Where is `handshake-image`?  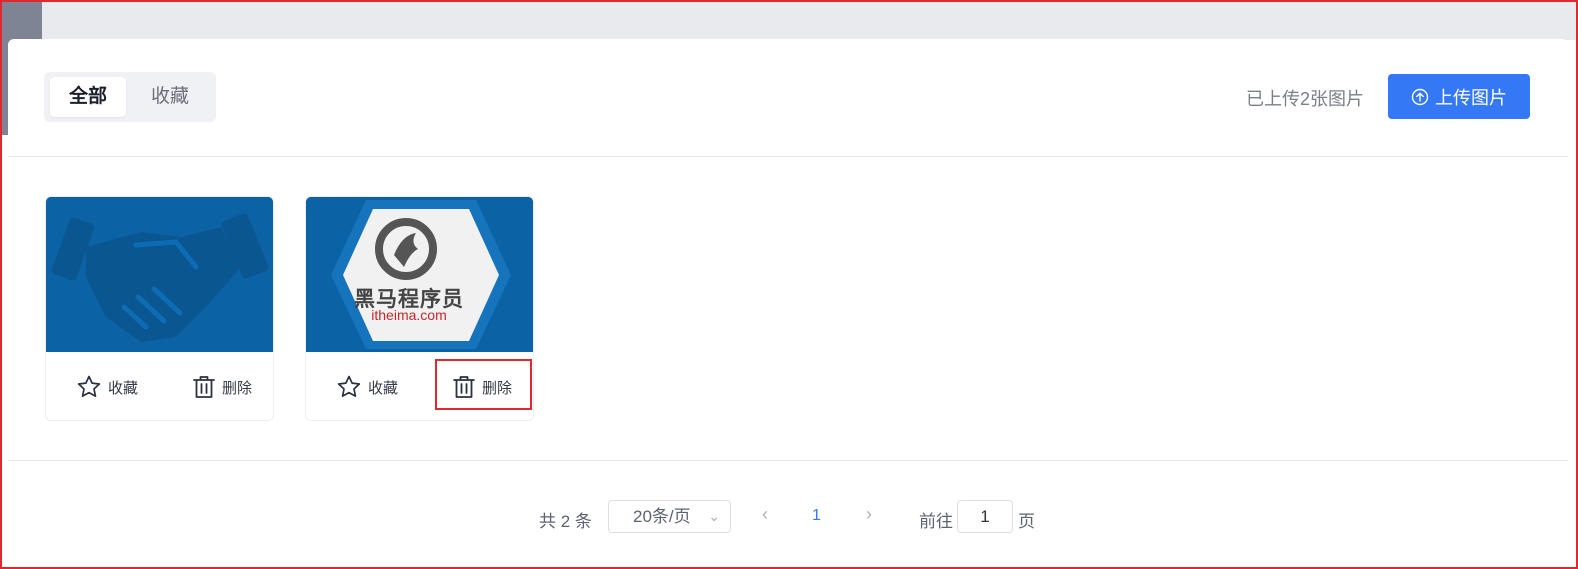 handshake-image is located at coordinates (159, 274).